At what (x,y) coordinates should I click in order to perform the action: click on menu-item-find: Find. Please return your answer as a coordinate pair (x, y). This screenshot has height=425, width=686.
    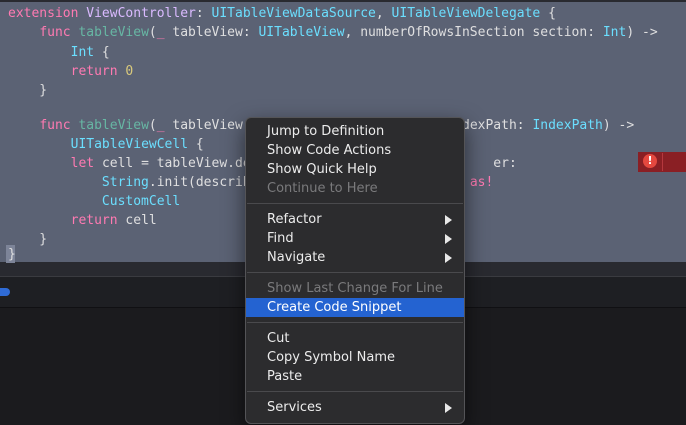
    Looking at the image, I should click on (355, 238).